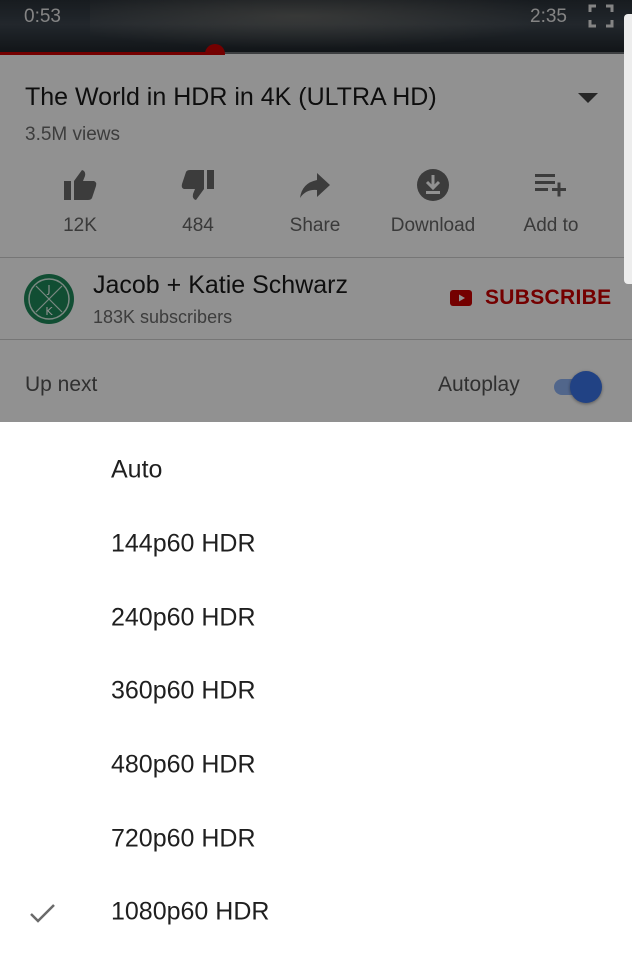  I want to click on quality-option-label: 480p60 HDR, so click(183, 764).